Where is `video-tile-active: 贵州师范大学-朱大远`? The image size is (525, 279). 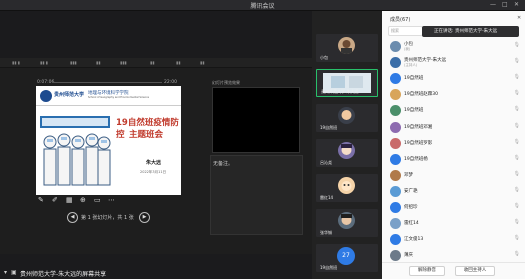 video-tile-active: 贵州师范大学-朱大远 is located at coordinates (347, 83).